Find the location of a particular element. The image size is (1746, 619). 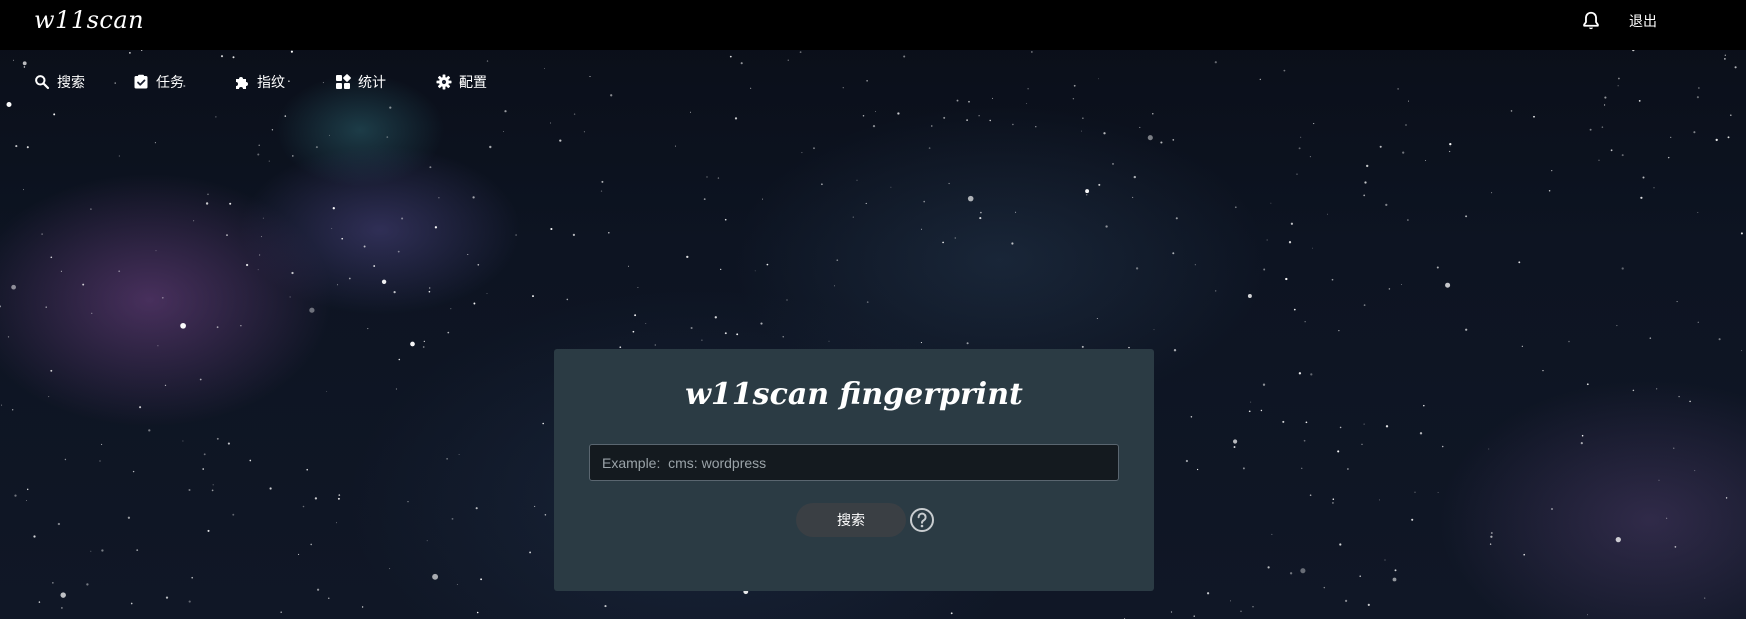

nav-item-task: 任务 is located at coordinates (158, 82).